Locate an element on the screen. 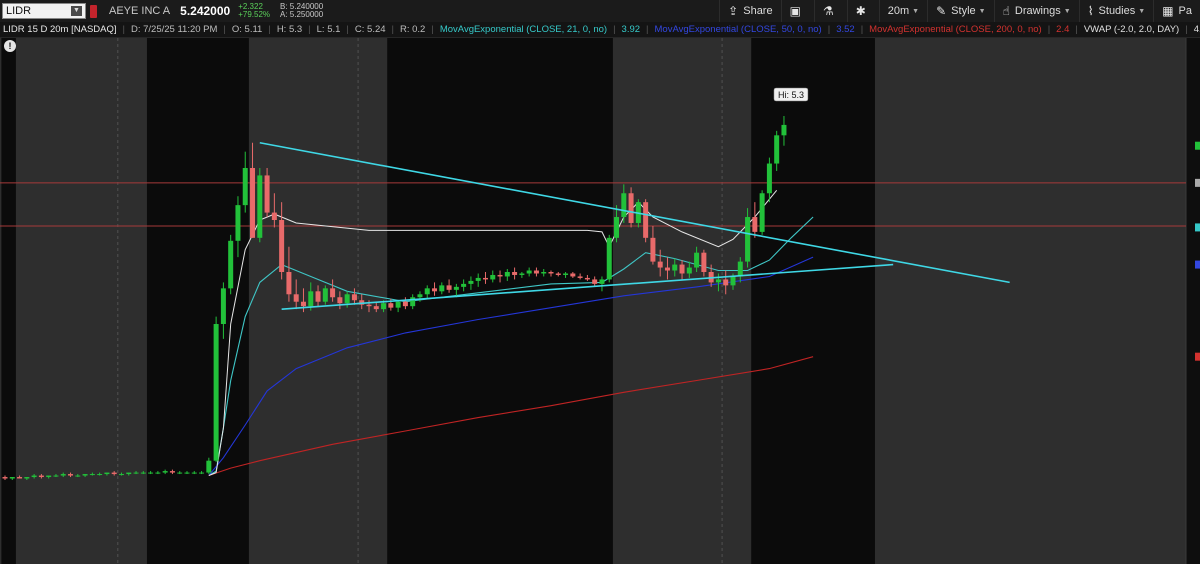 Image resolution: width=1200 pixels, height=564 pixels. link-color-tag is located at coordinates (93, 11).